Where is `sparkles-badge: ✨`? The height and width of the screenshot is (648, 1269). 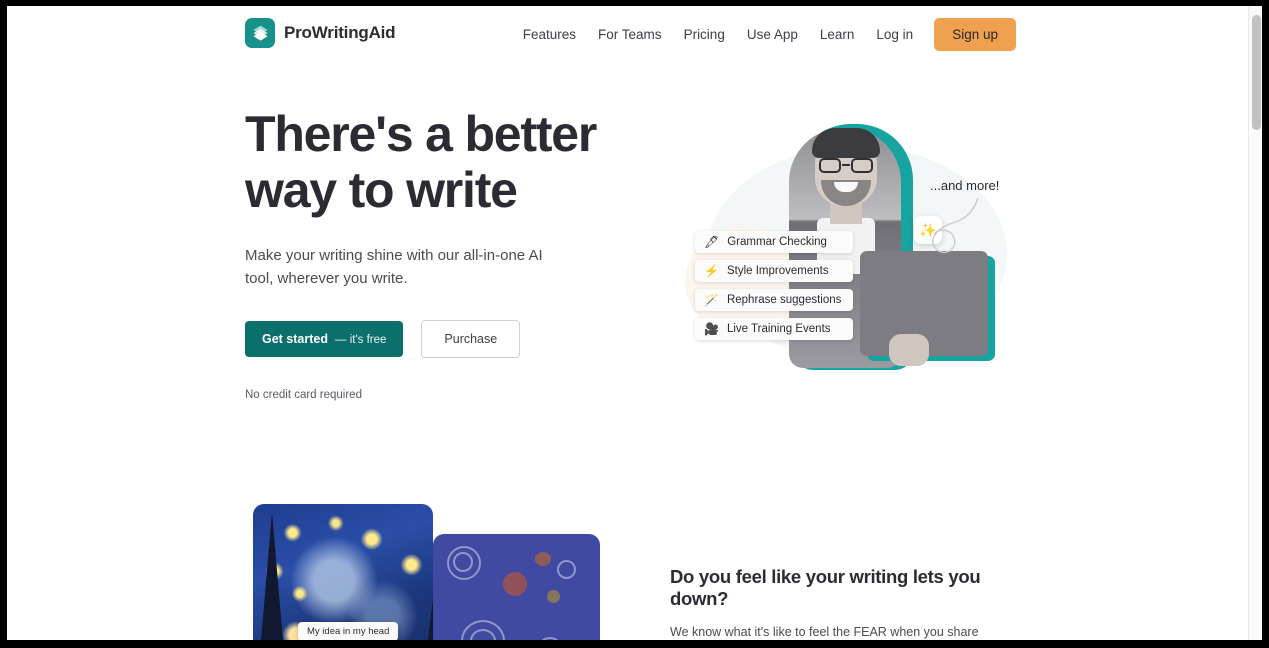
sparkles-badge: ✨ is located at coordinates (928, 230).